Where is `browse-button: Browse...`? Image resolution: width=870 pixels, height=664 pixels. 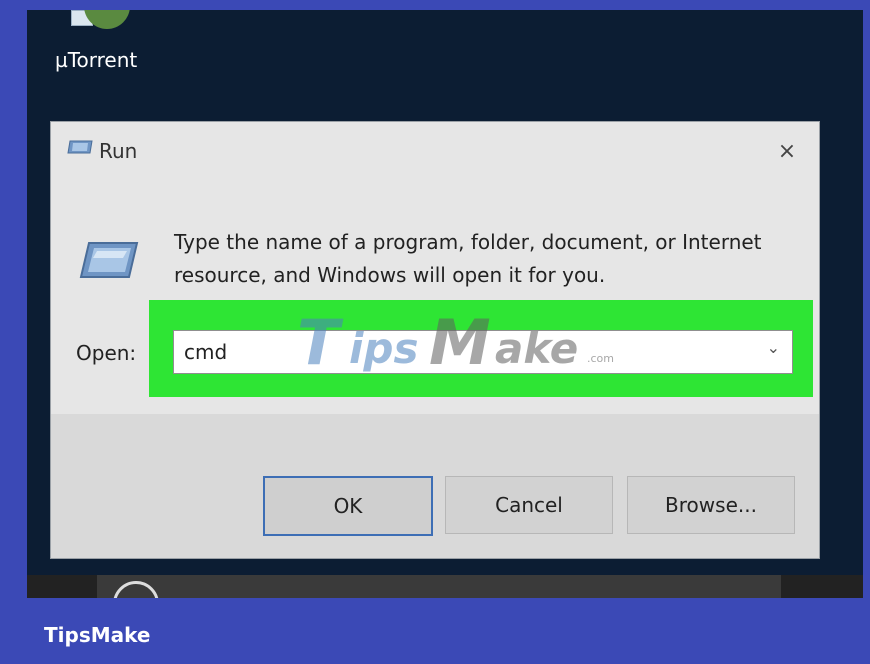 browse-button: Browse... is located at coordinates (711, 505).